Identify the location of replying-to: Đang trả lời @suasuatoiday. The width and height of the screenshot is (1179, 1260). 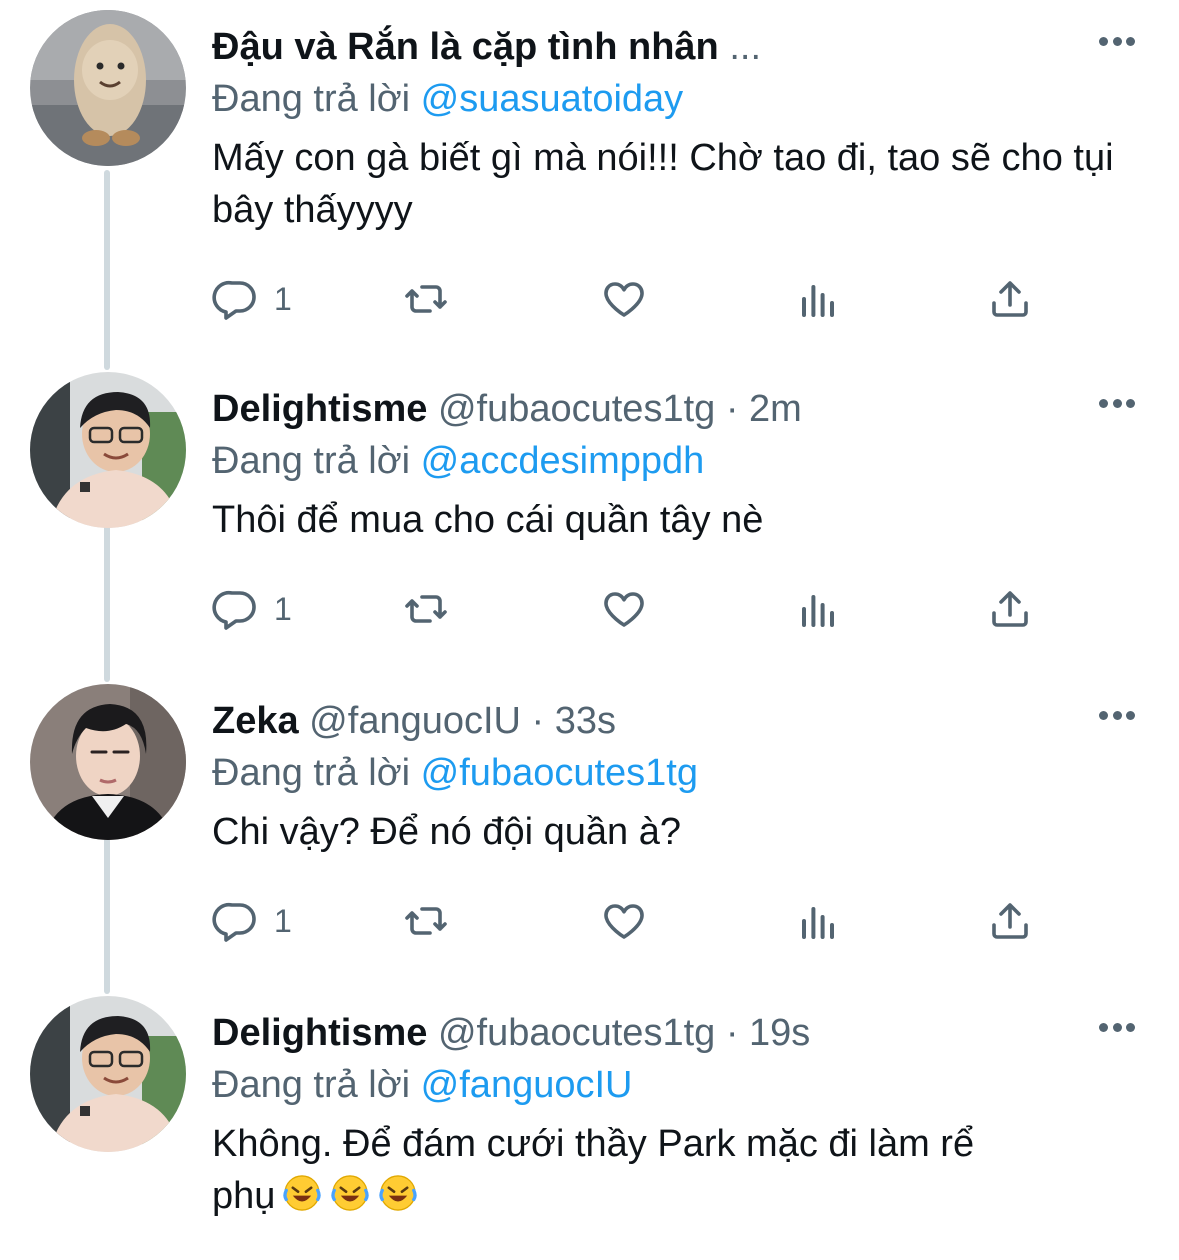
(447, 99).